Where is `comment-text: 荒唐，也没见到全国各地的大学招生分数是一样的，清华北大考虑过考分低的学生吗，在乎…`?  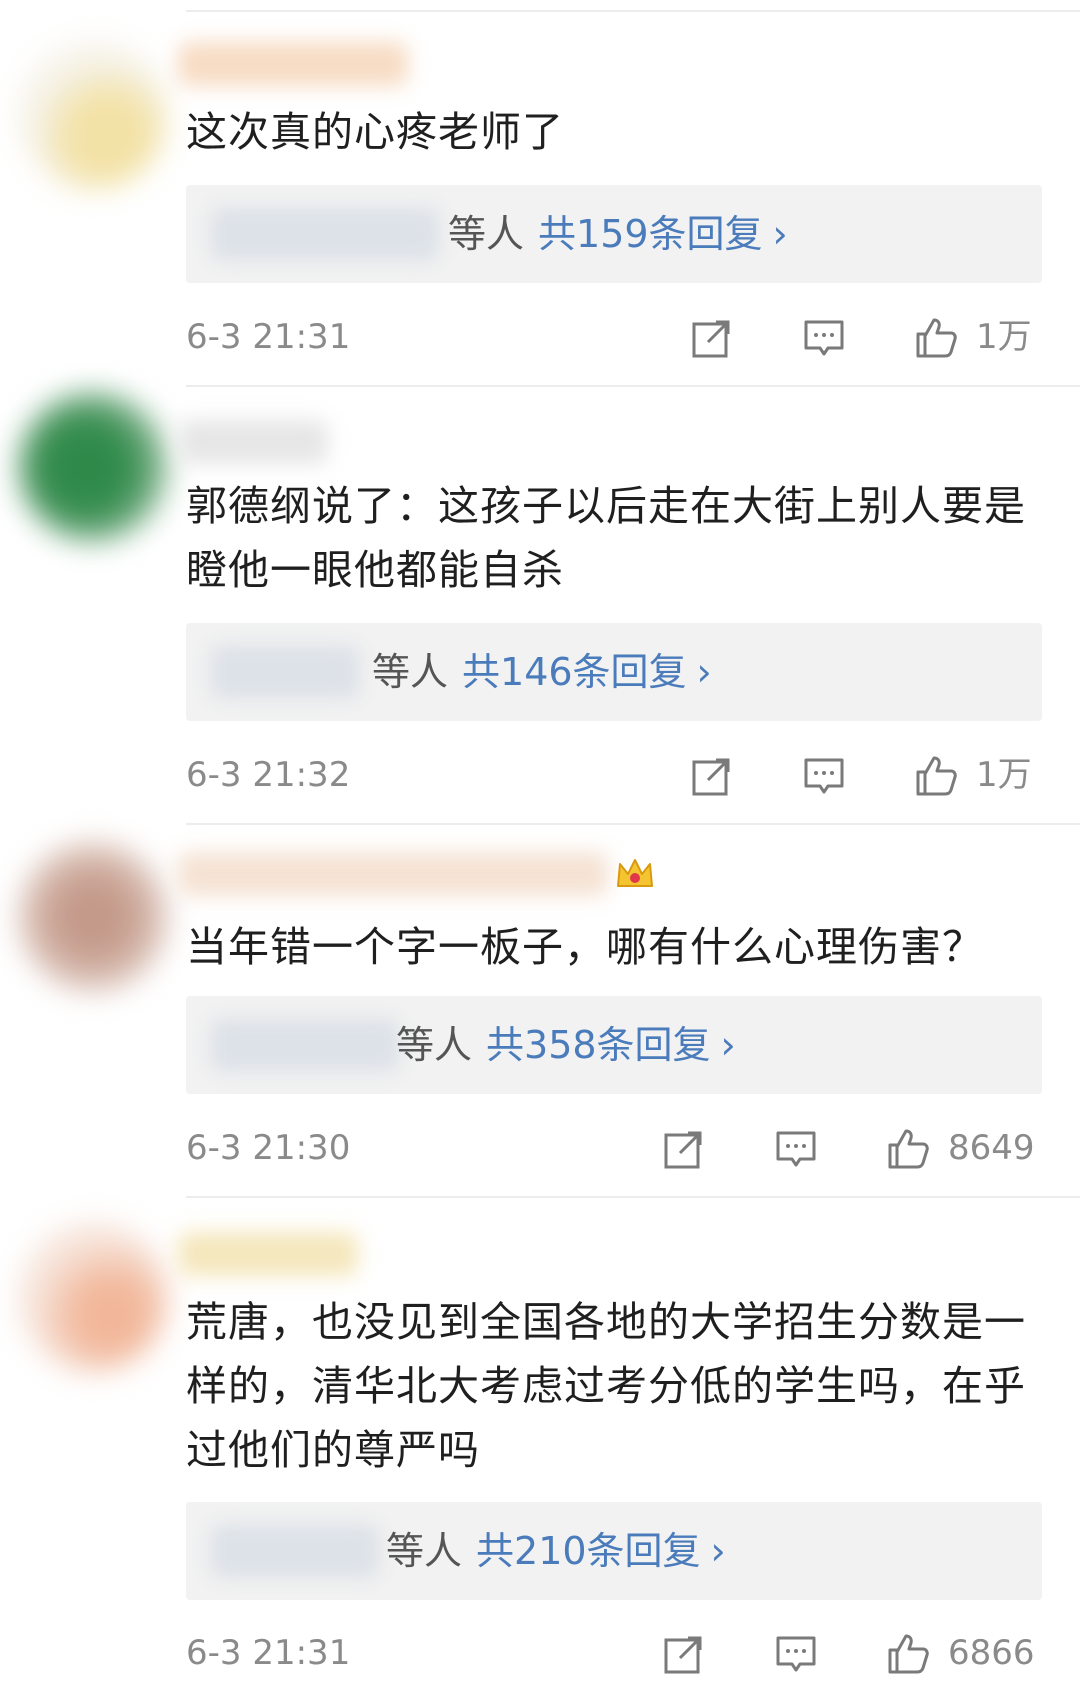 comment-text: 荒唐，也没见到全国各地的大学招生分数是一样的，清华北大考虑过考分低的学生吗，在乎… is located at coordinates (606, 1386).